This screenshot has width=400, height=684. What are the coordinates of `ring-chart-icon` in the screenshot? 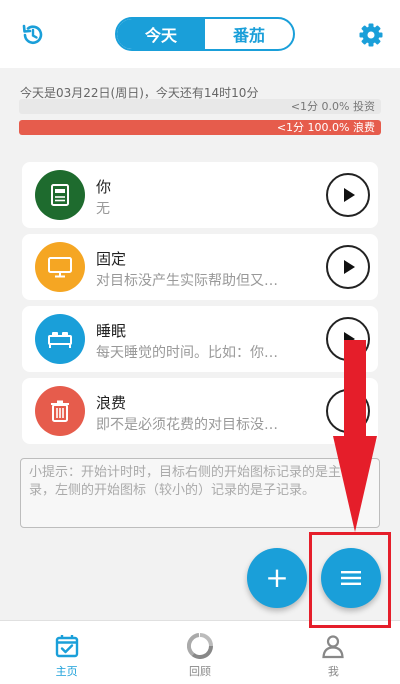 It's located at (199, 646).